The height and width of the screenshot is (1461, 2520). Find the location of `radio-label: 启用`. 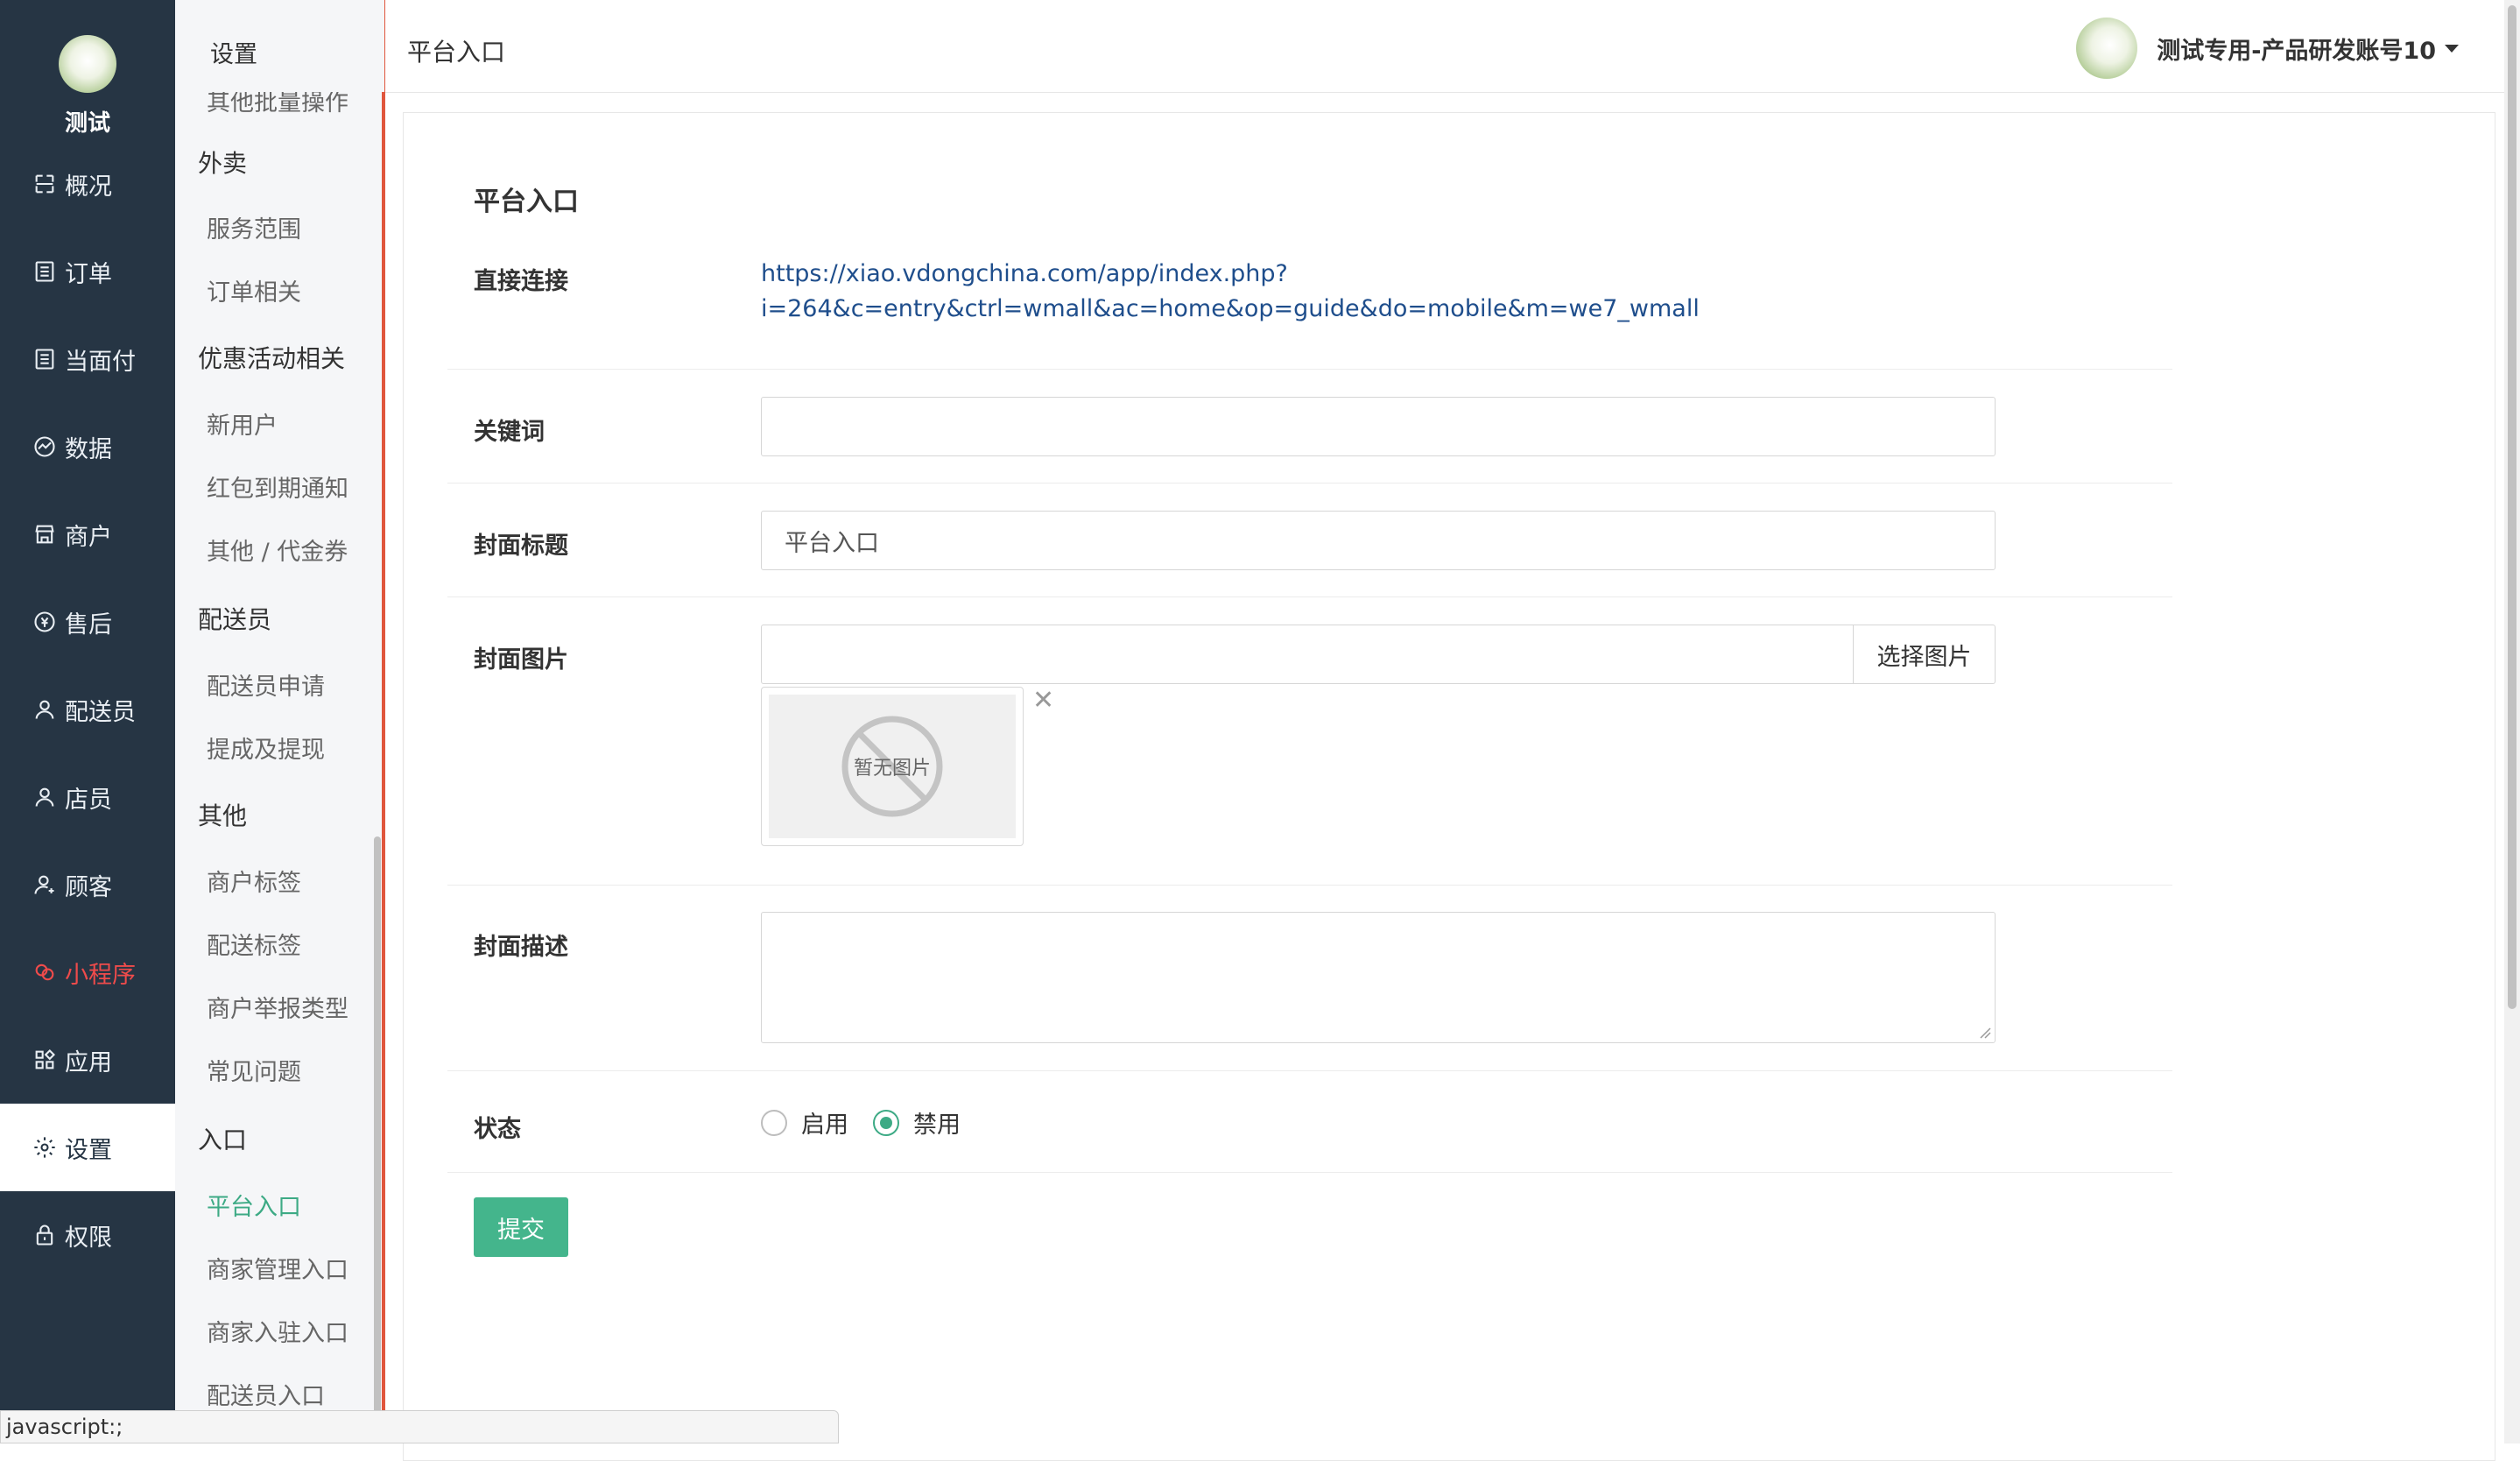

radio-label: 启用 is located at coordinates (824, 1125).